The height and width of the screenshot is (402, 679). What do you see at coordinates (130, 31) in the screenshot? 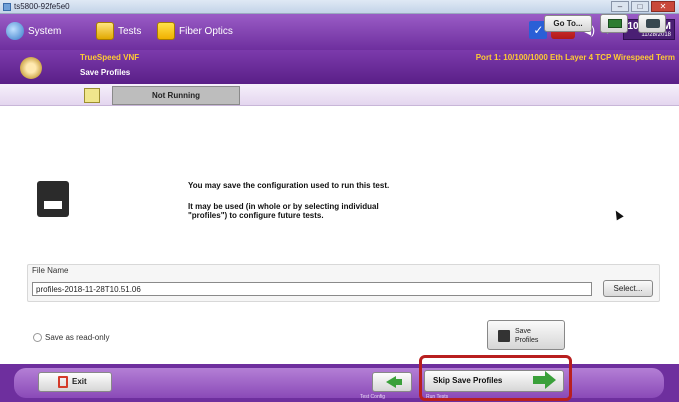
I see `menu-tests-label: Tests` at bounding box center [130, 31].